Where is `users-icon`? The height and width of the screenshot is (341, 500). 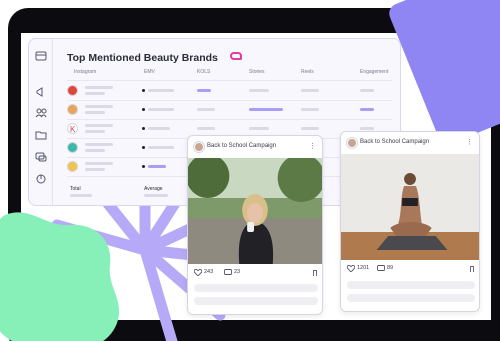
users-icon is located at coordinates (41, 113).